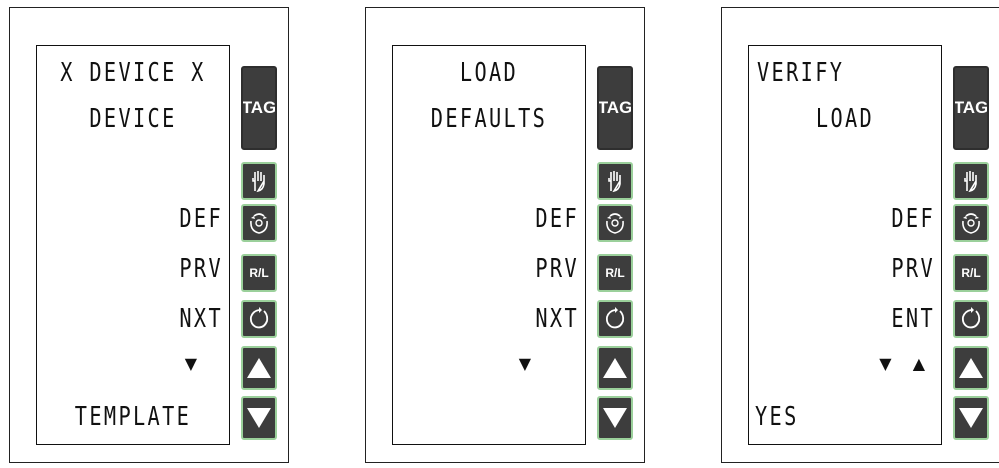 The width and height of the screenshot is (999, 468). Describe the element at coordinates (777, 417) in the screenshot. I see `display-bottom-line: YES` at that location.